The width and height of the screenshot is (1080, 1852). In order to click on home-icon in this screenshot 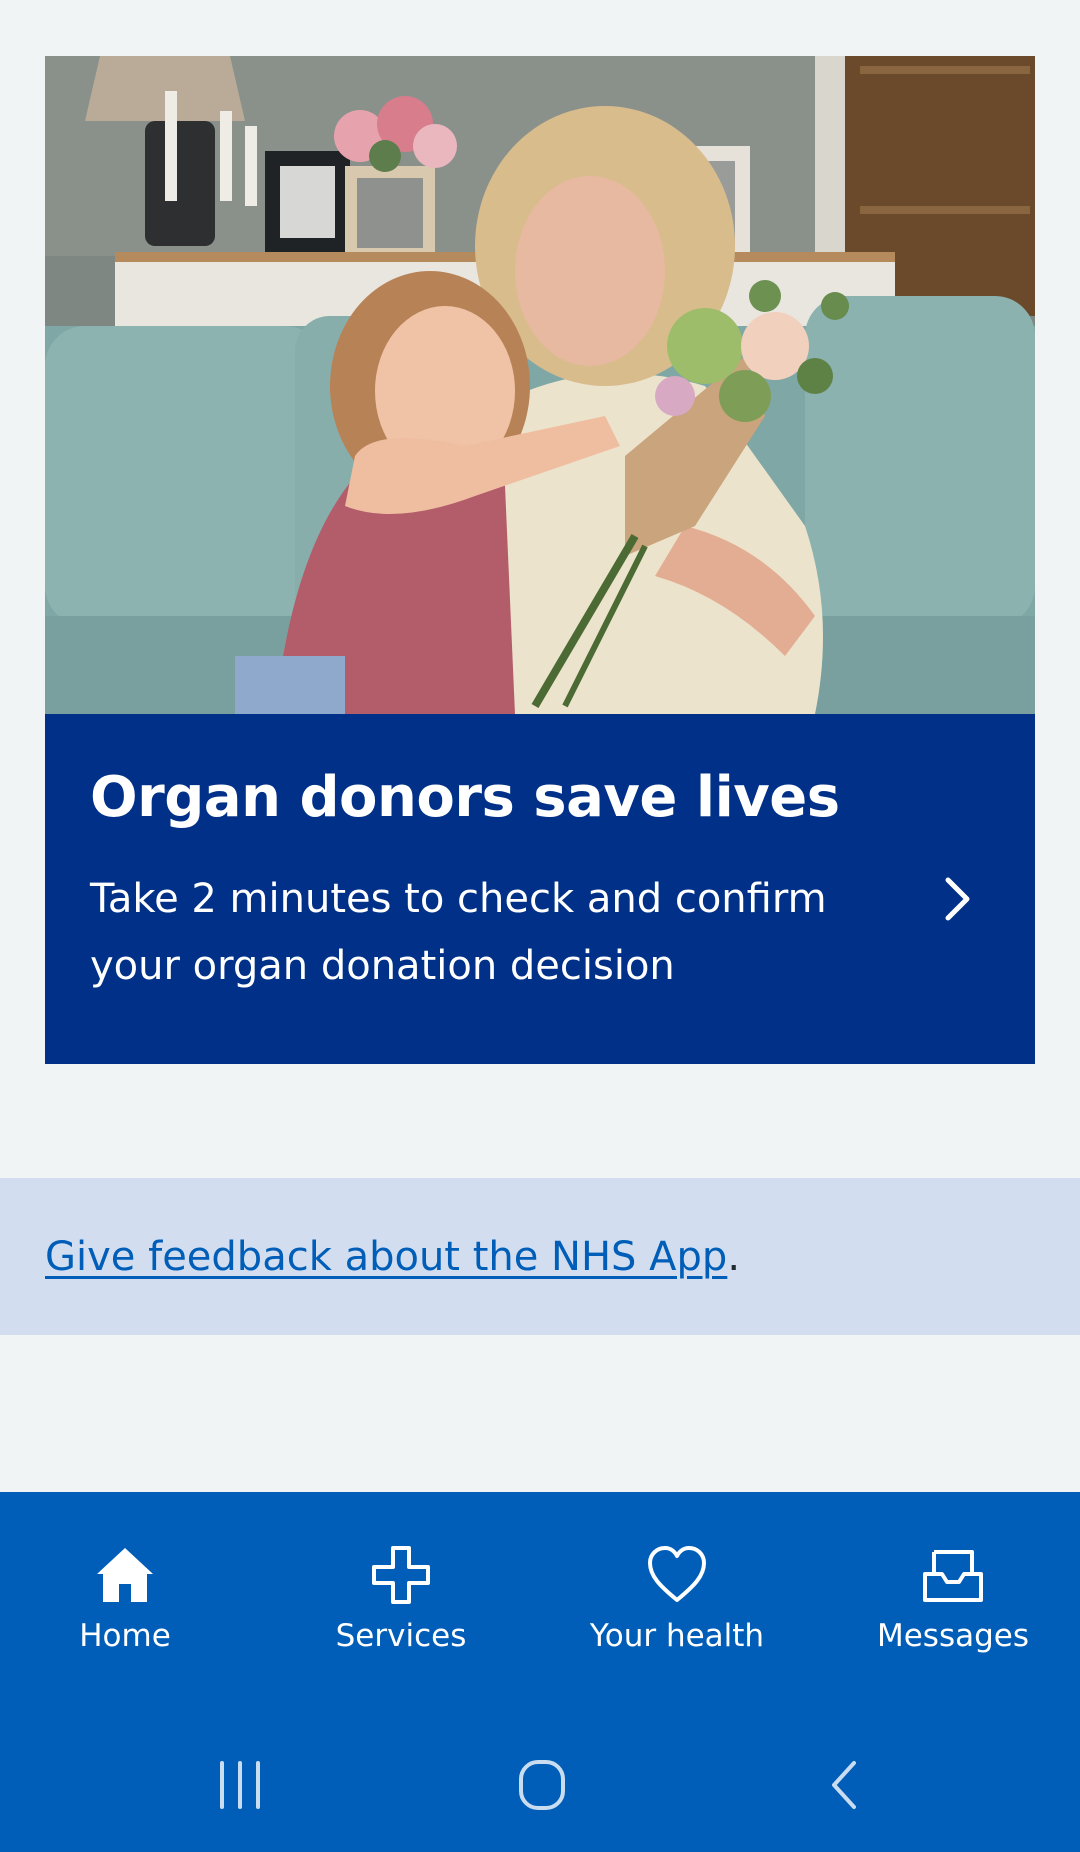, I will do `click(125, 1575)`.